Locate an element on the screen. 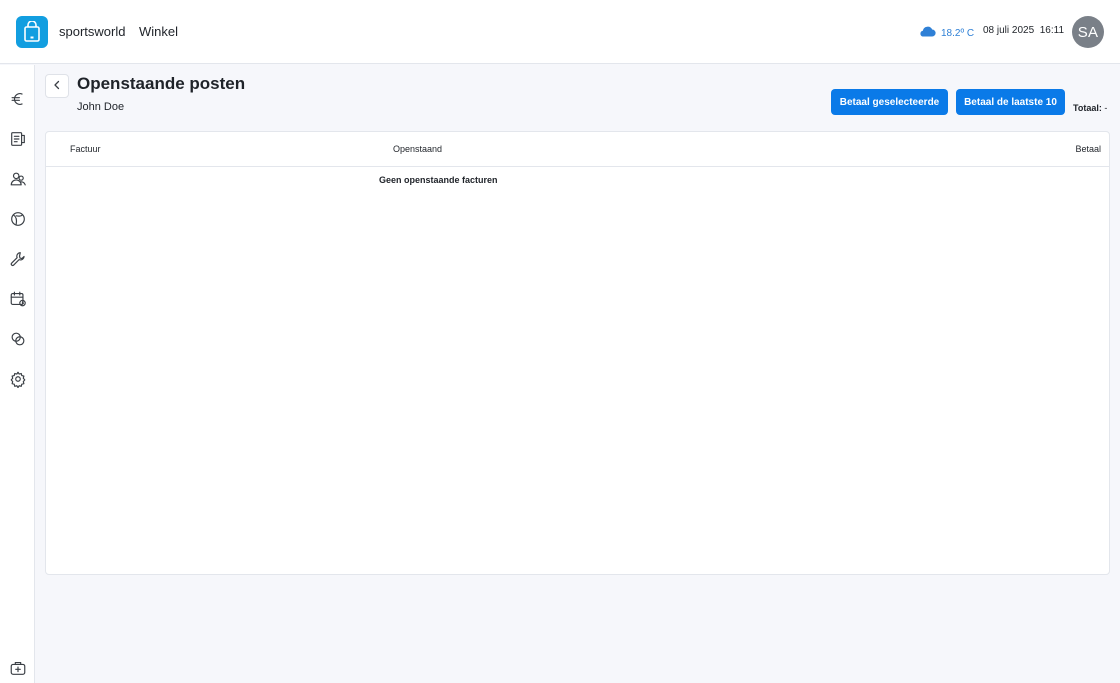 The height and width of the screenshot is (683, 1120). chevron-left-icon is located at coordinates (57, 86).